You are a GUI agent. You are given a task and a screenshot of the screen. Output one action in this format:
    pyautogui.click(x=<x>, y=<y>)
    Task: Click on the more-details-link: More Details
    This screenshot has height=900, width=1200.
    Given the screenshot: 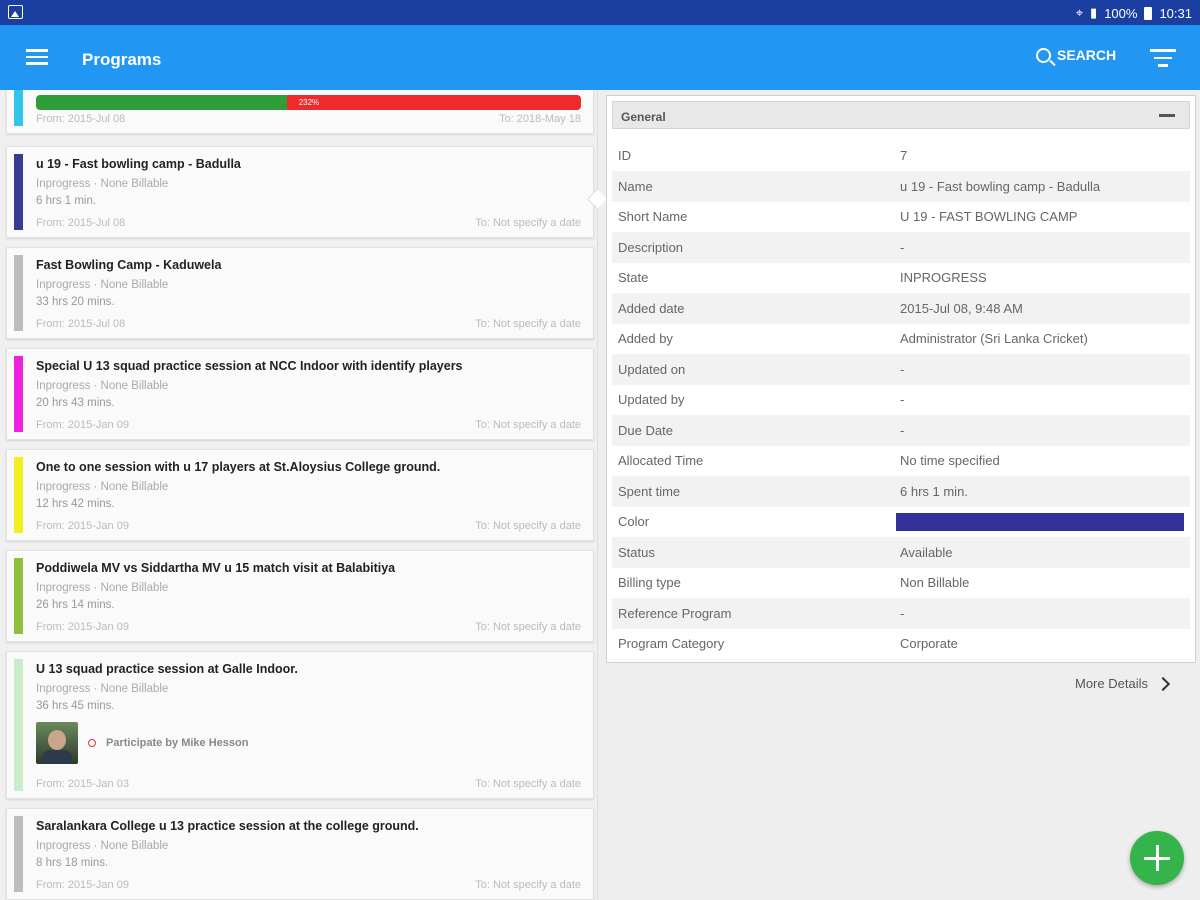 What is the action you would take?
    pyautogui.click(x=1123, y=683)
    